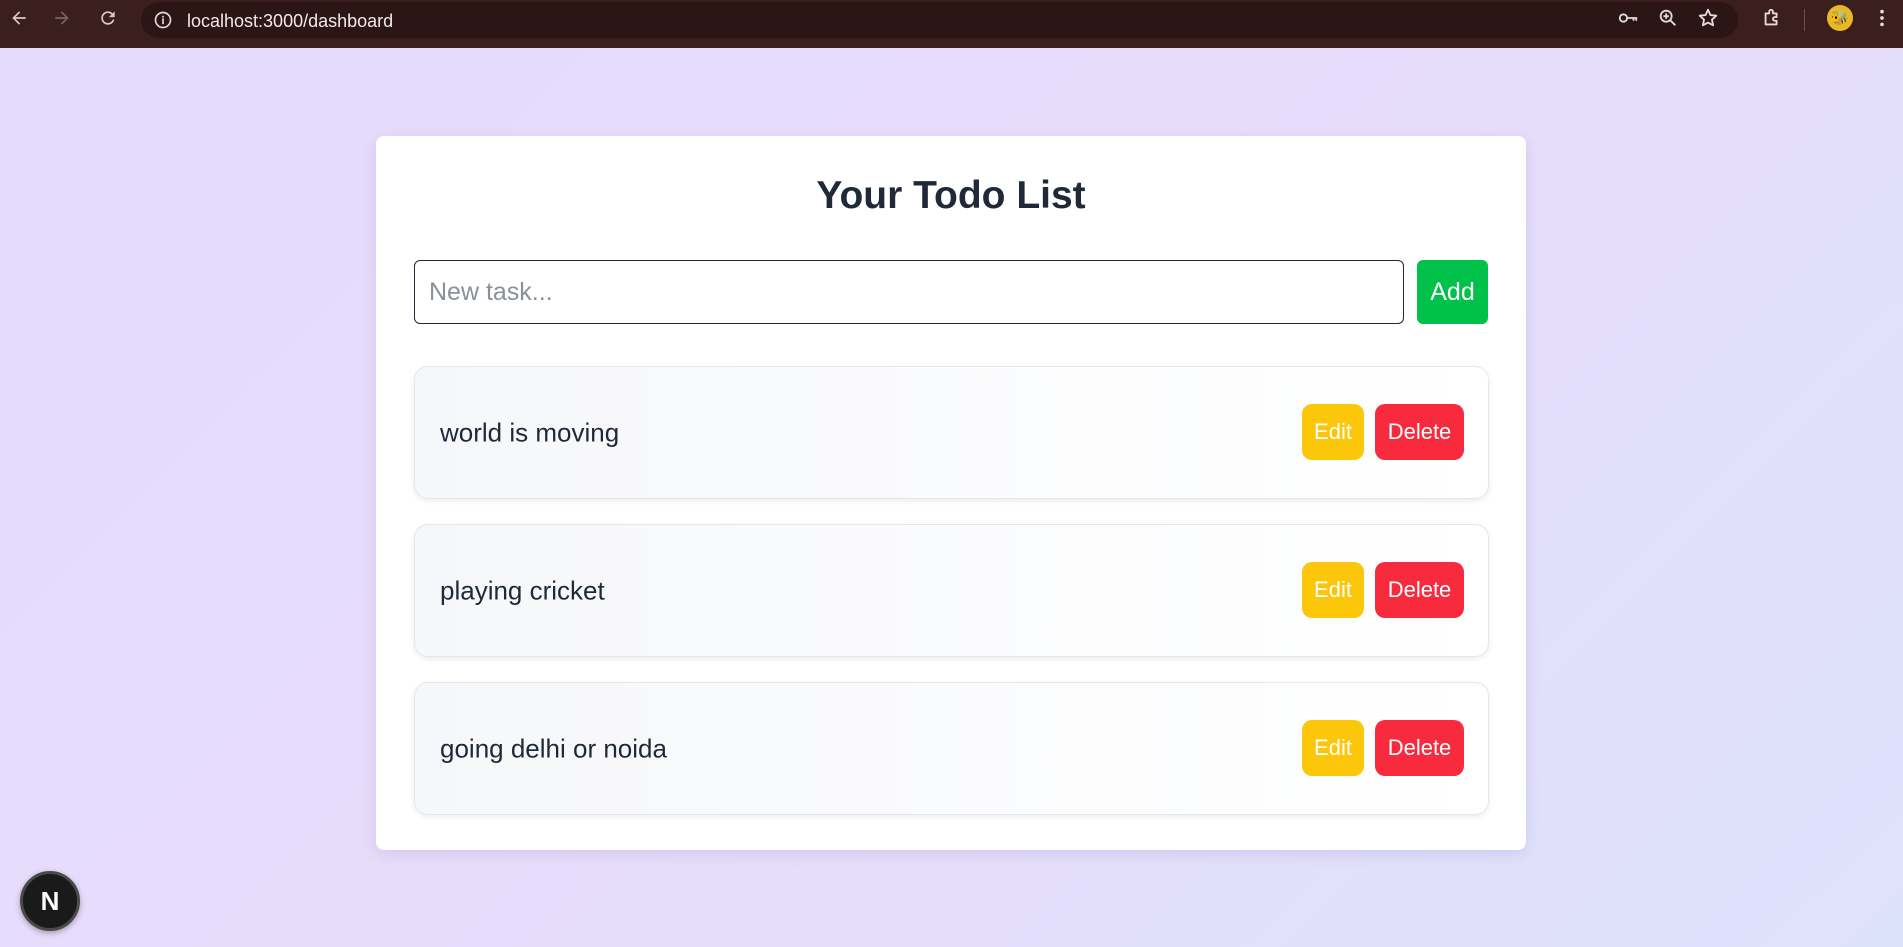 The width and height of the screenshot is (1903, 947). What do you see at coordinates (1708, 18) in the screenshot?
I see `bookmark-star-icon` at bounding box center [1708, 18].